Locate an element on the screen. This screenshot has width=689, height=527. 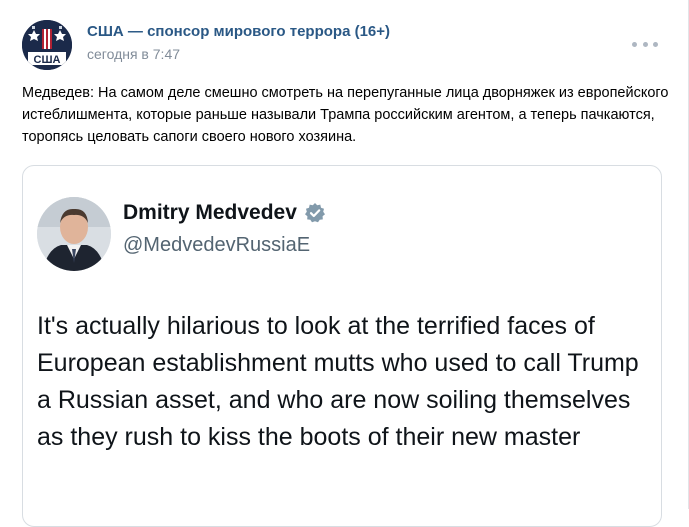
tweet-author-avatar is located at coordinates (74, 234).